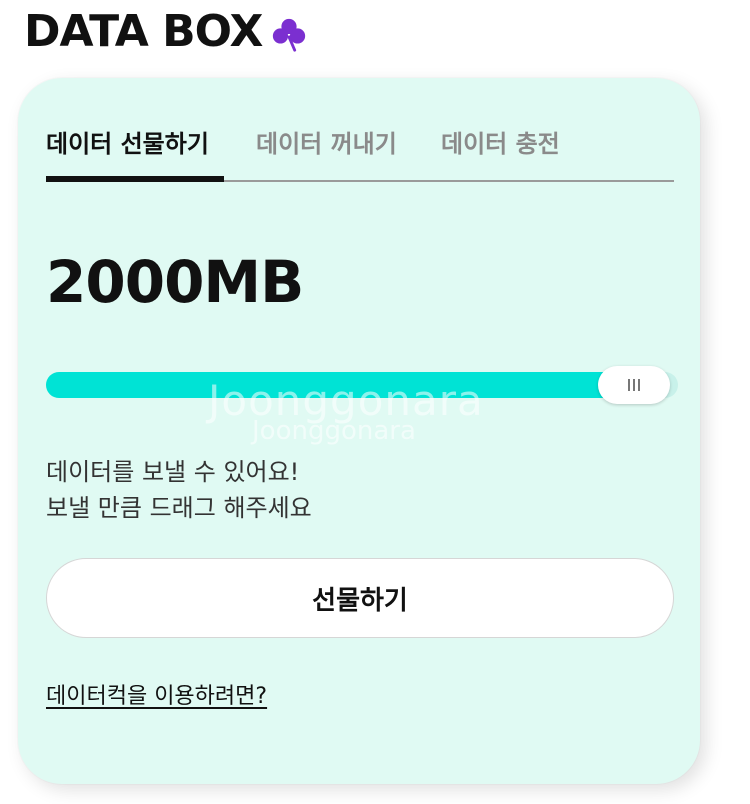 The image size is (750, 804). Describe the element at coordinates (179, 508) in the screenshot. I see `help-line-2: 보낼 만큼 드래그 해주세요` at that location.